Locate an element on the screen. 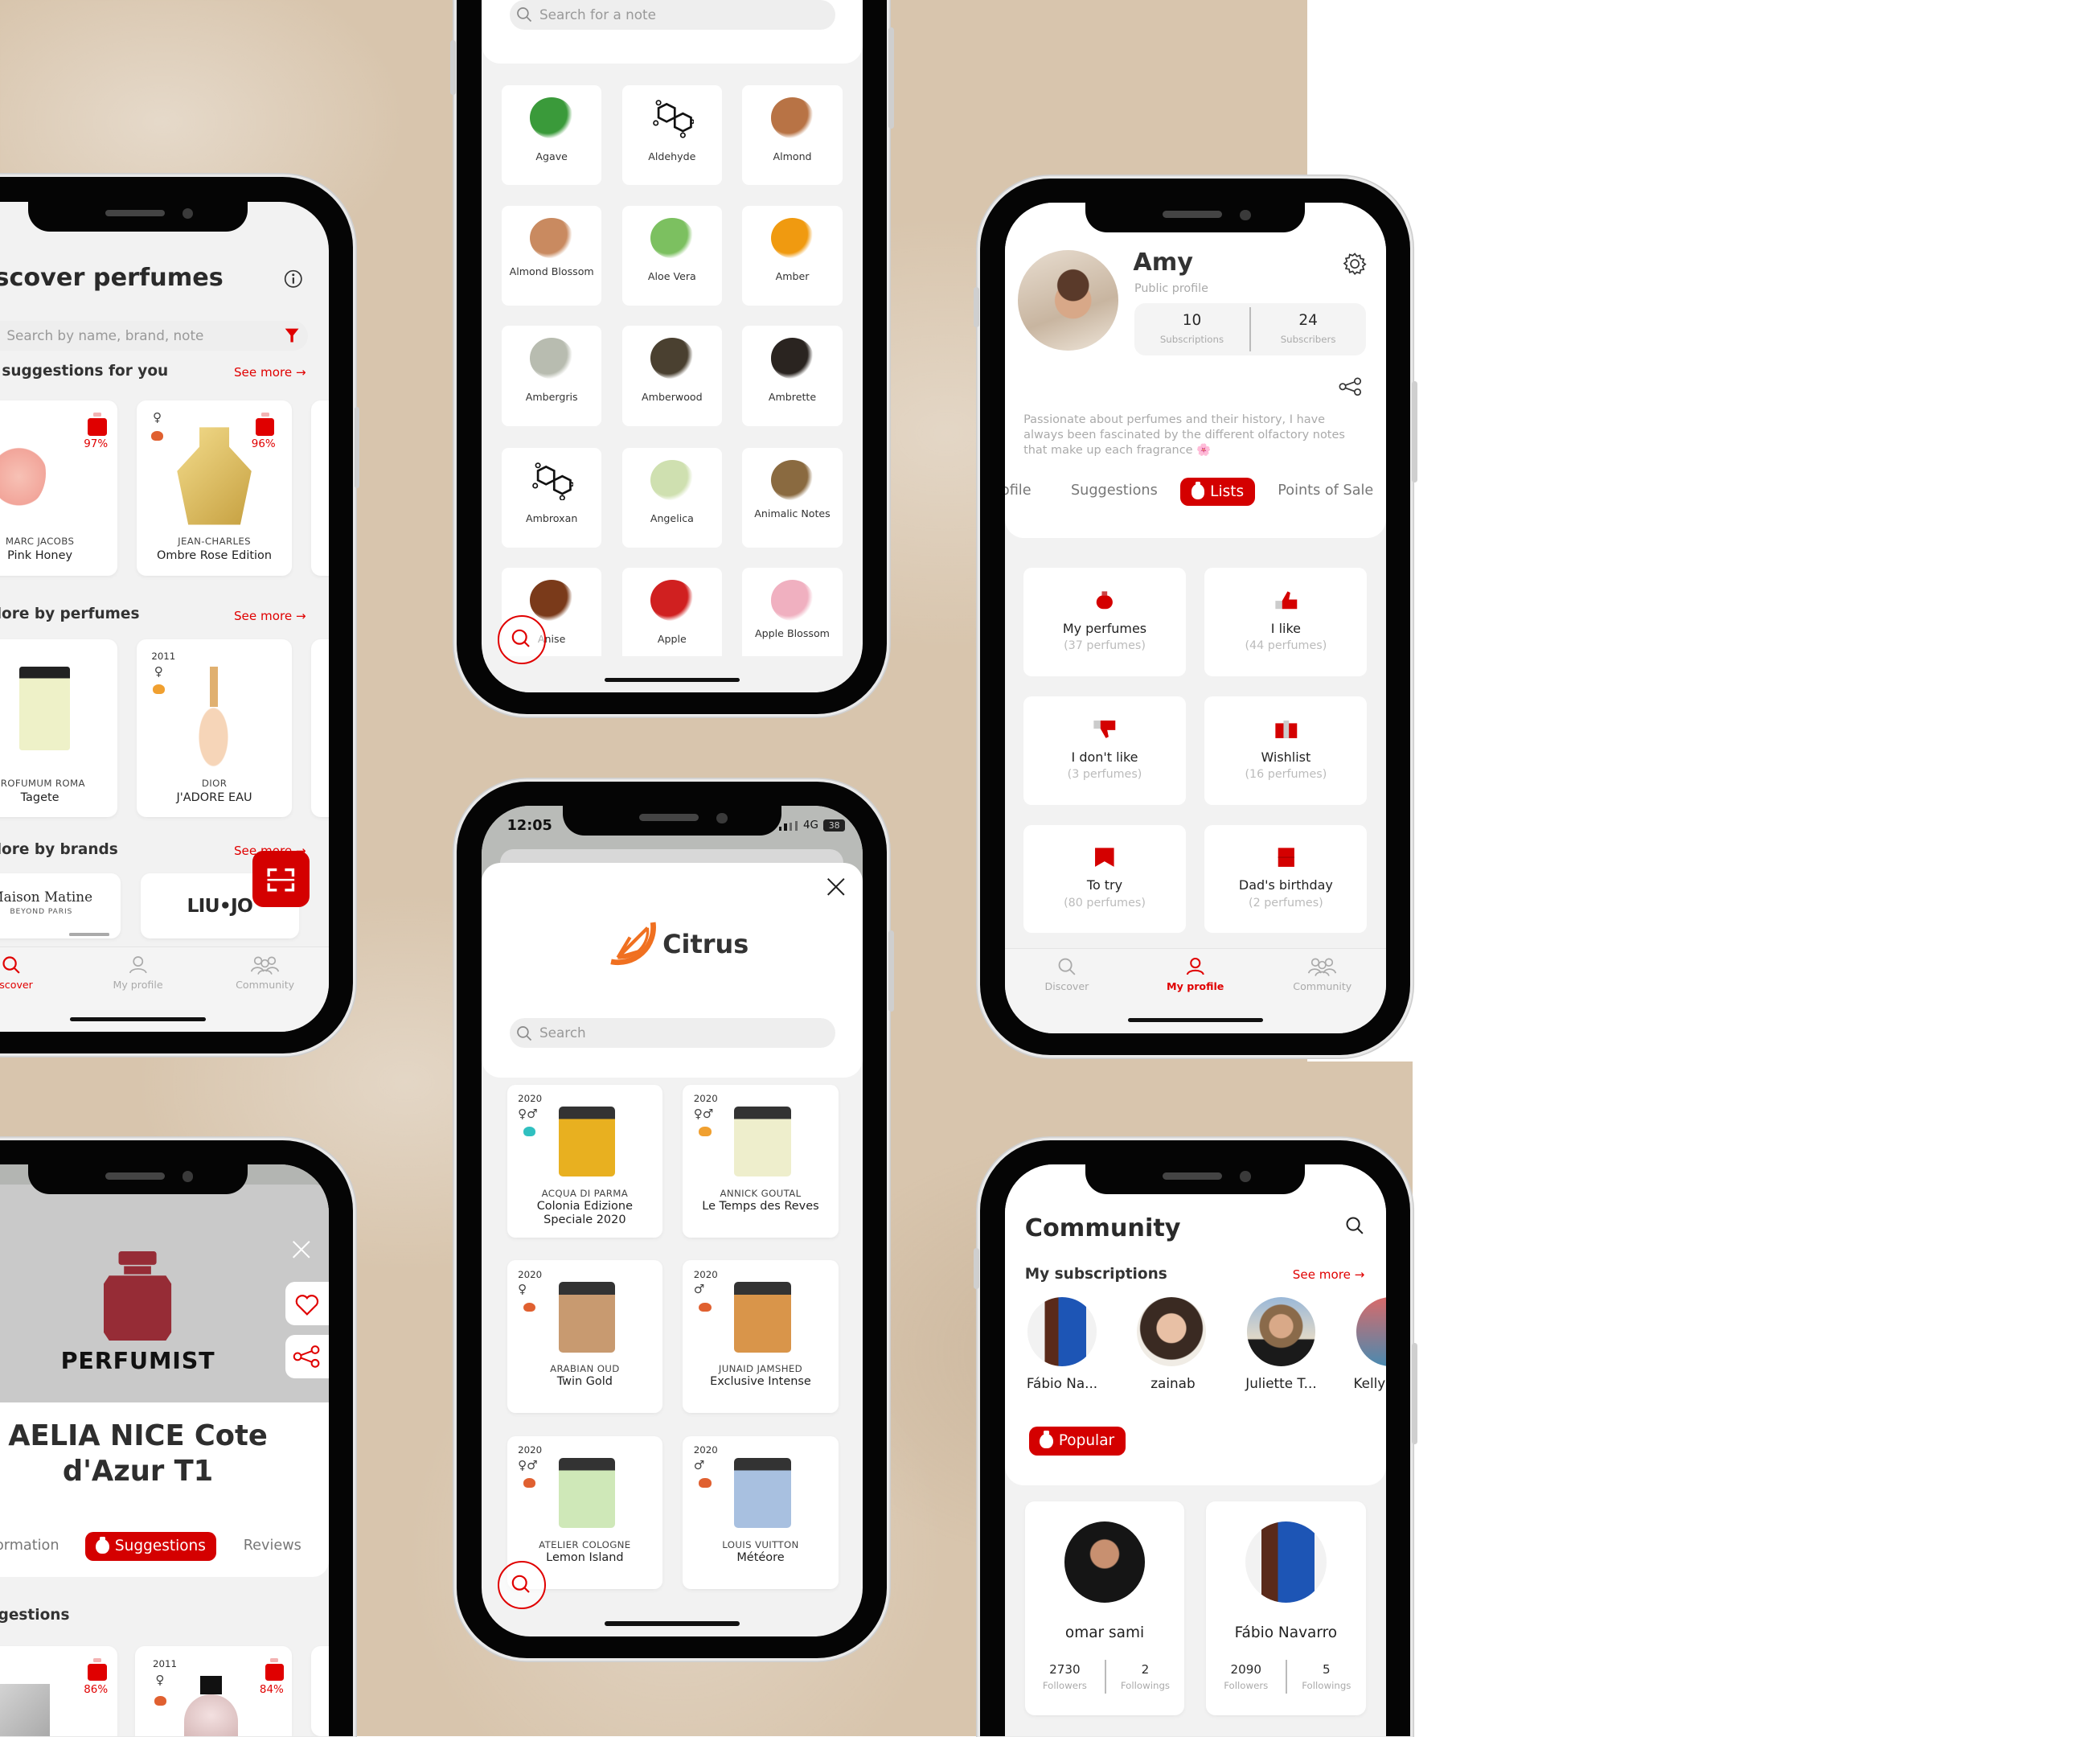 Image resolution: width=2100 pixels, height=1737 pixels. gender-icon: ♂ is located at coordinates (699, 1464).